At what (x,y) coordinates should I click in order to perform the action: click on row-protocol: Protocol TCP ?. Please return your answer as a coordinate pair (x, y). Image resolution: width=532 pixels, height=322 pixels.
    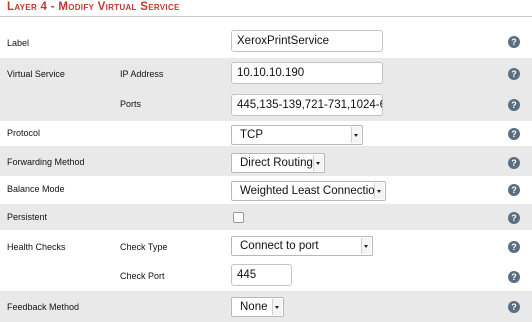
    Looking at the image, I should click on (266, 133).